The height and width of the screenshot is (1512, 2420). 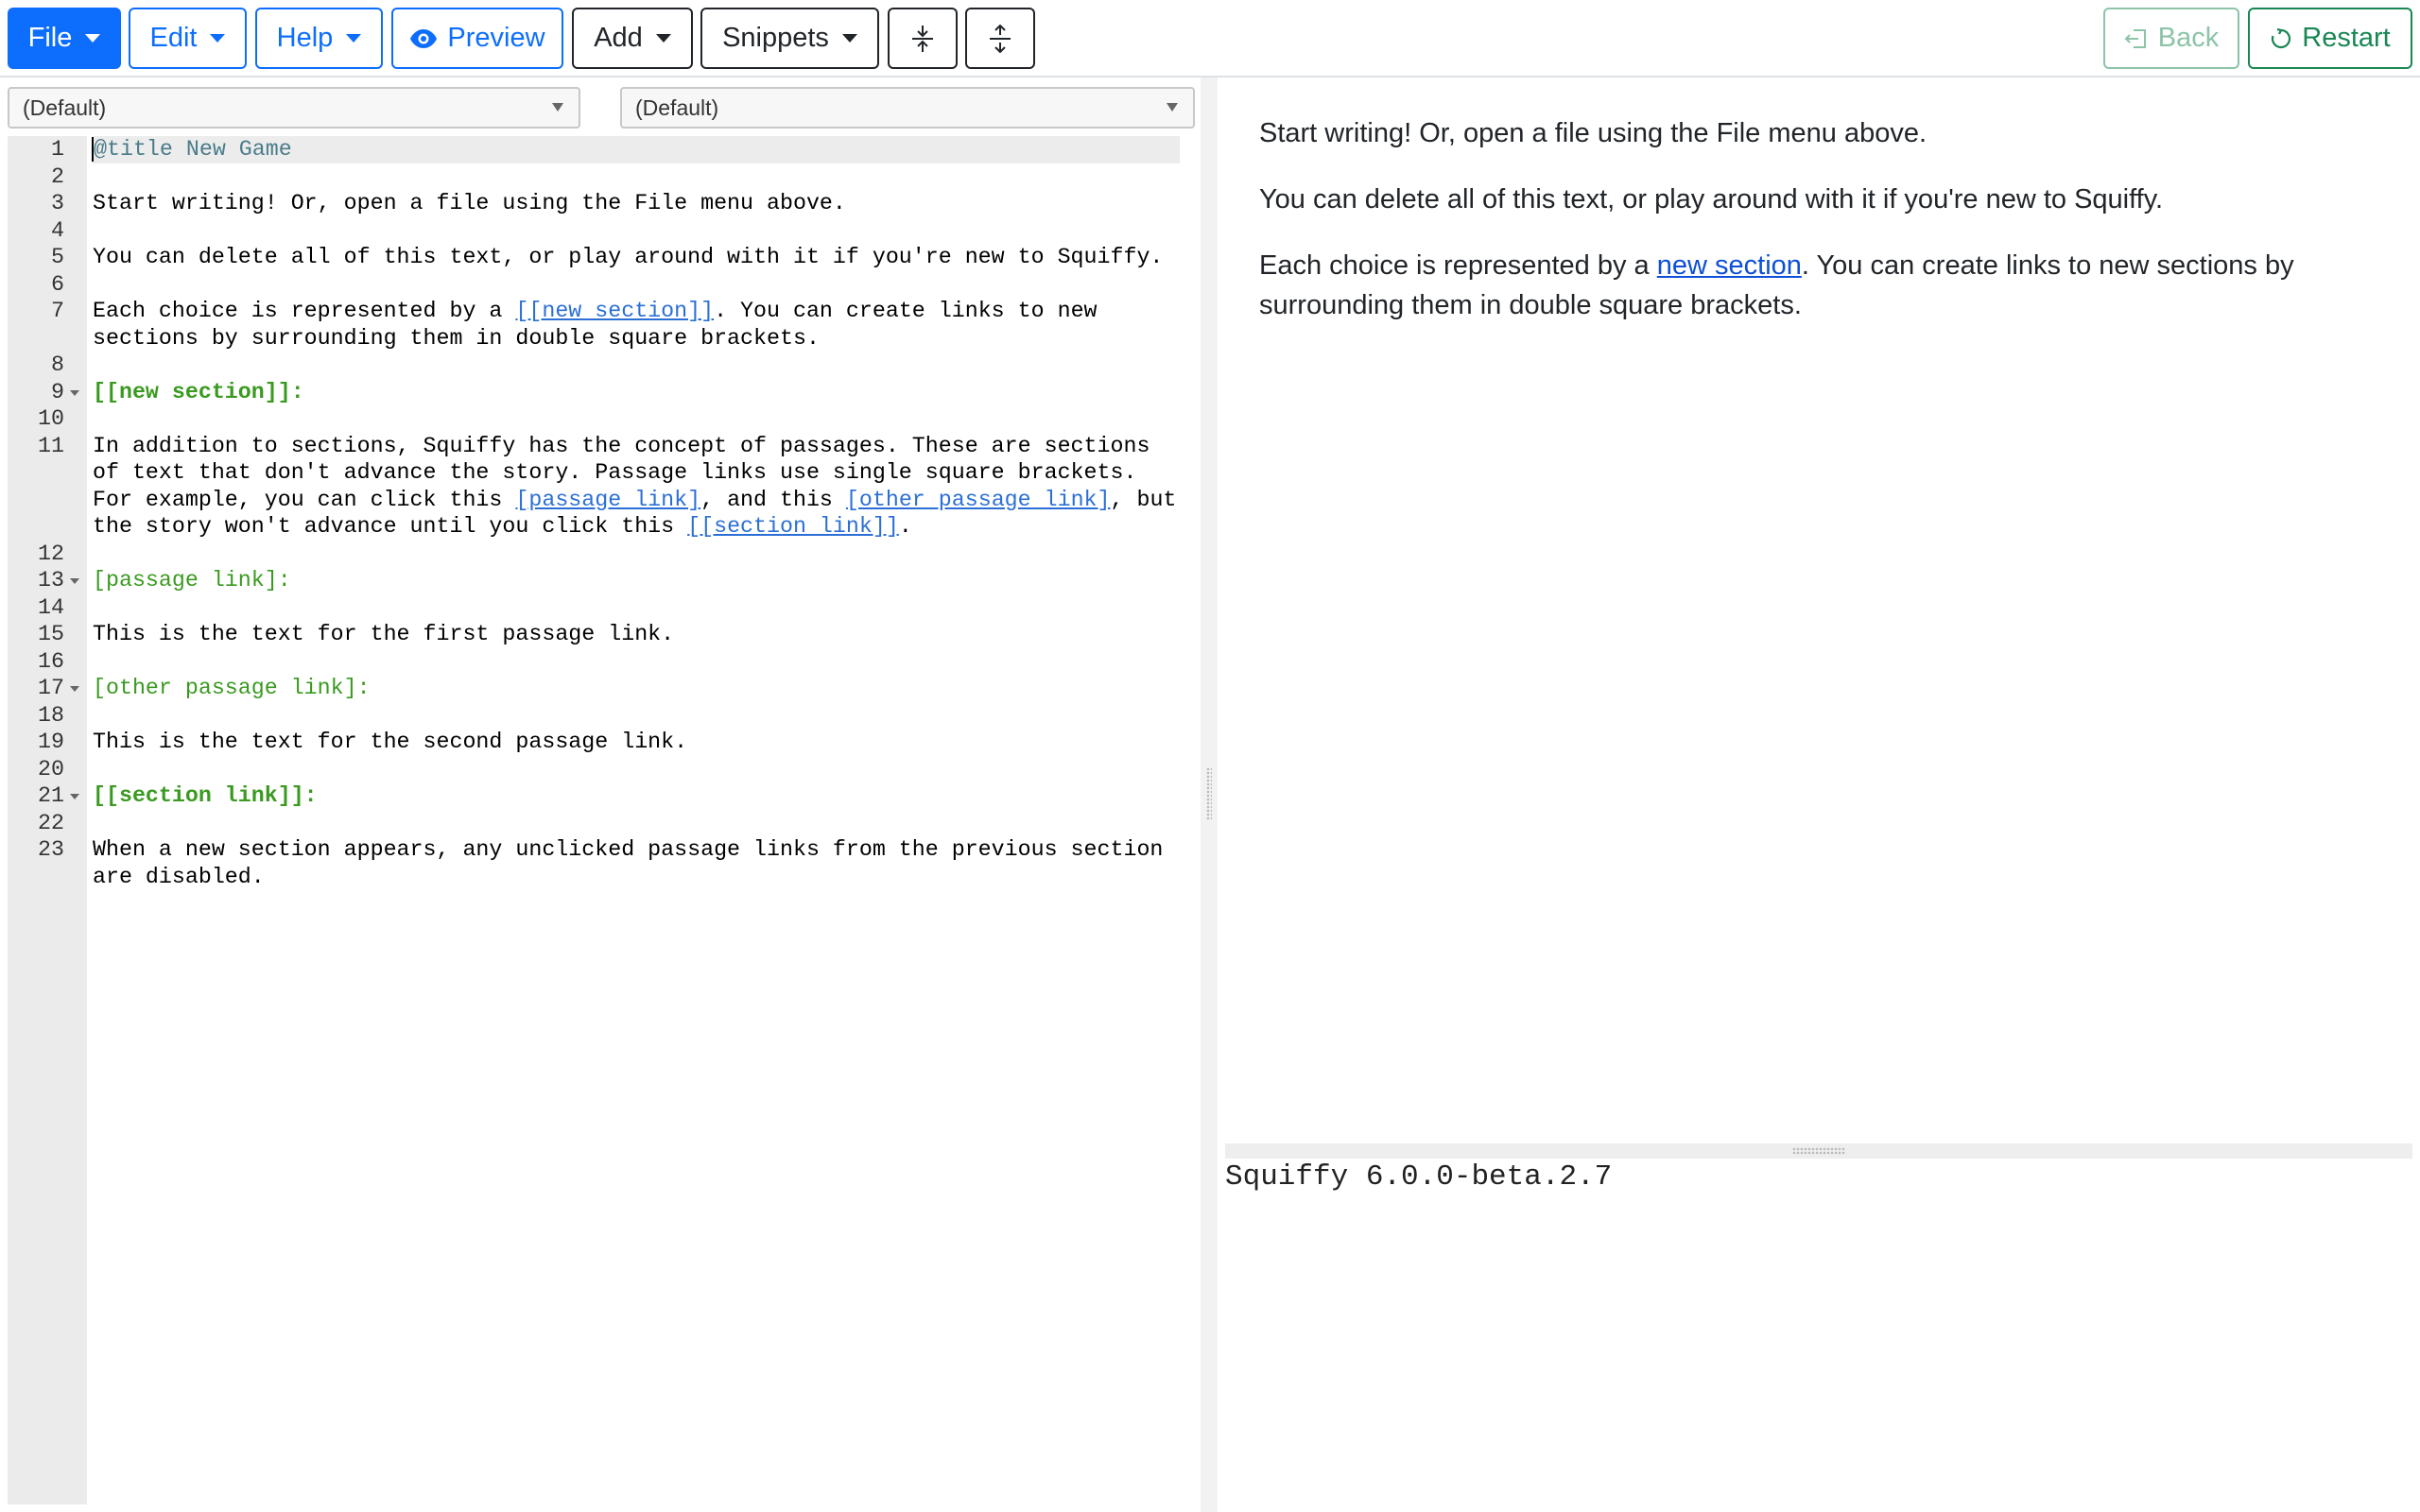 What do you see at coordinates (773, 499) in the screenshot?
I see `code-span: , and this` at bounding box center [773, 499].